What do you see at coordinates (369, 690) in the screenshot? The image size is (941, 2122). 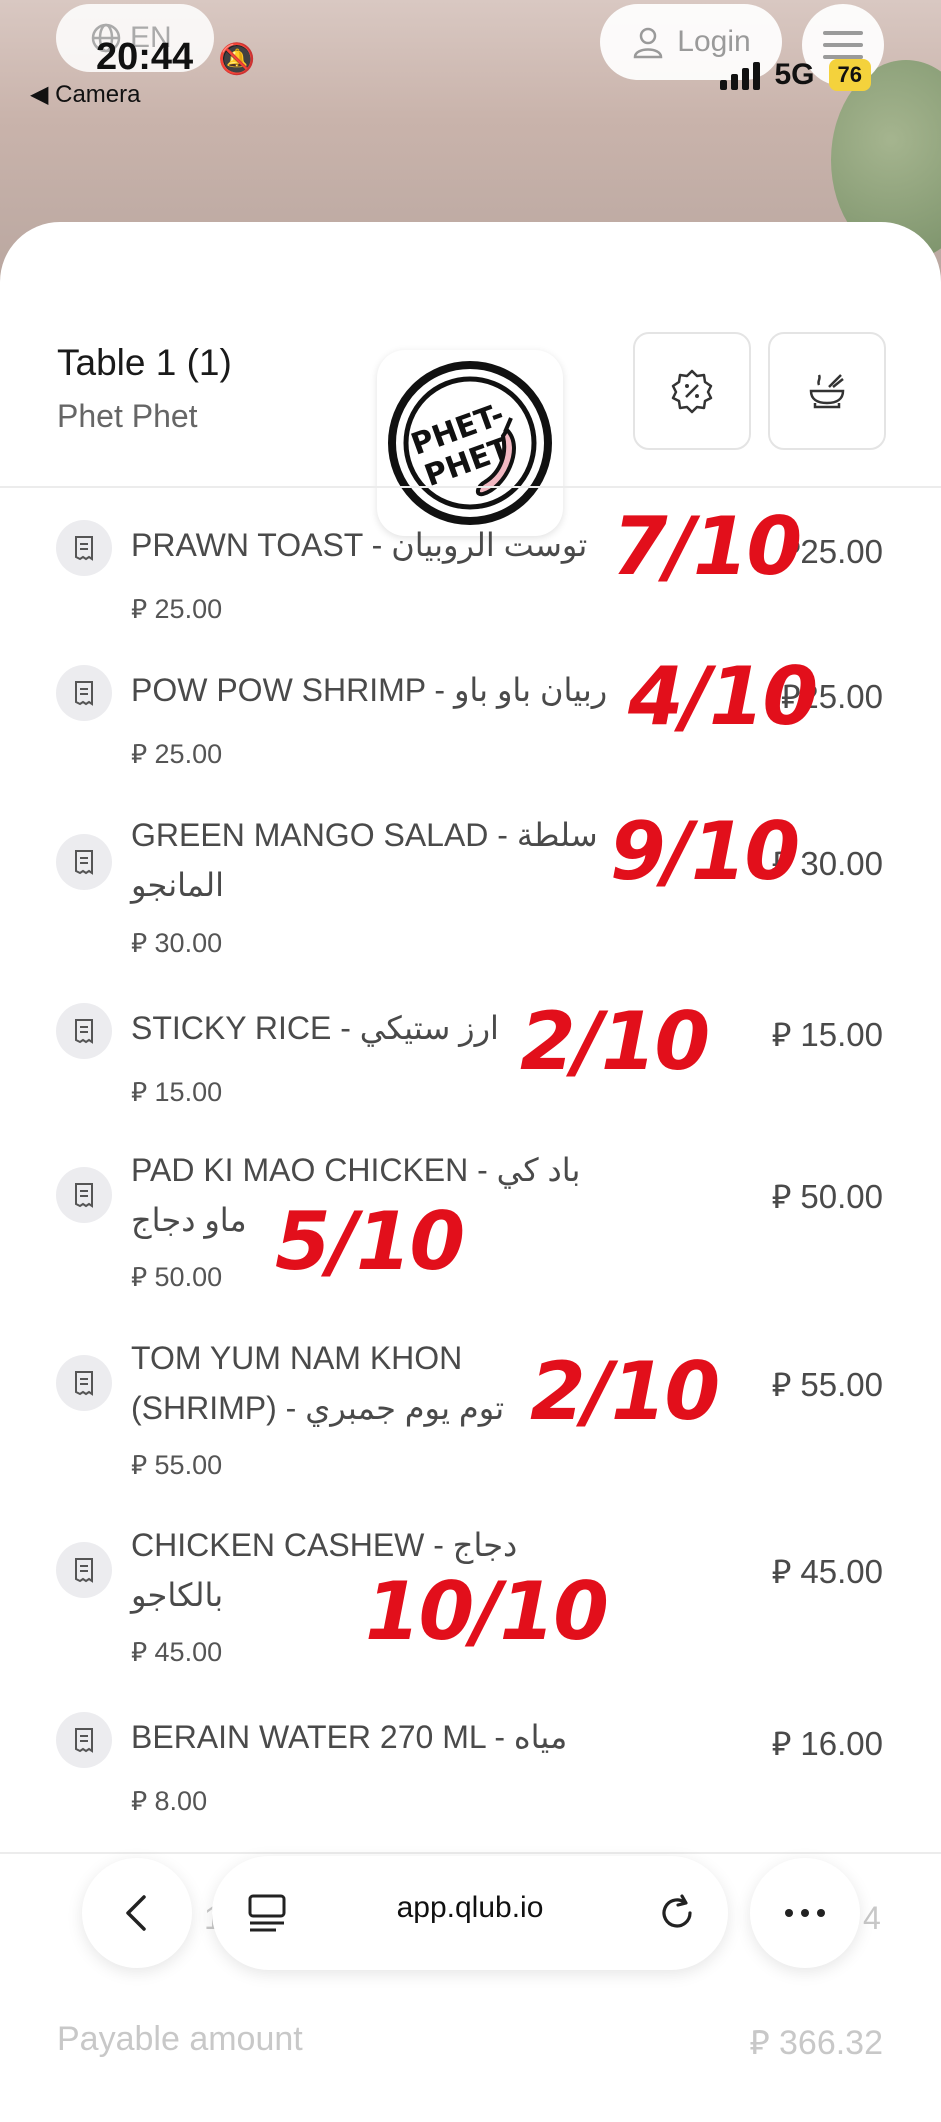 I see `item-name: POW POW SHRIMP - ربيان باو باو` at bounding box center [369, 690].